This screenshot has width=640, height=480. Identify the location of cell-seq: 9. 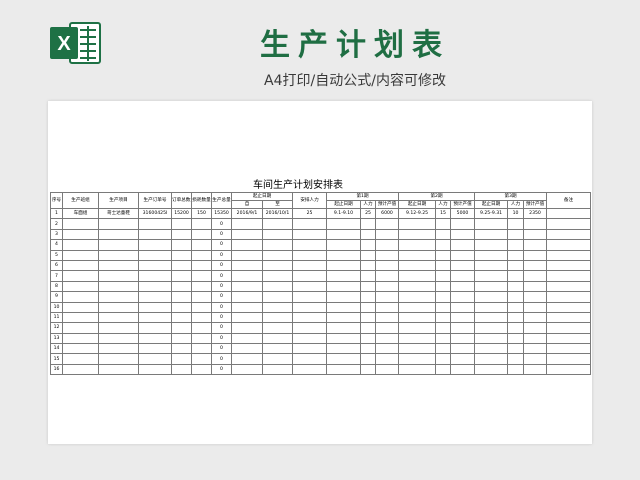
(56, 297).